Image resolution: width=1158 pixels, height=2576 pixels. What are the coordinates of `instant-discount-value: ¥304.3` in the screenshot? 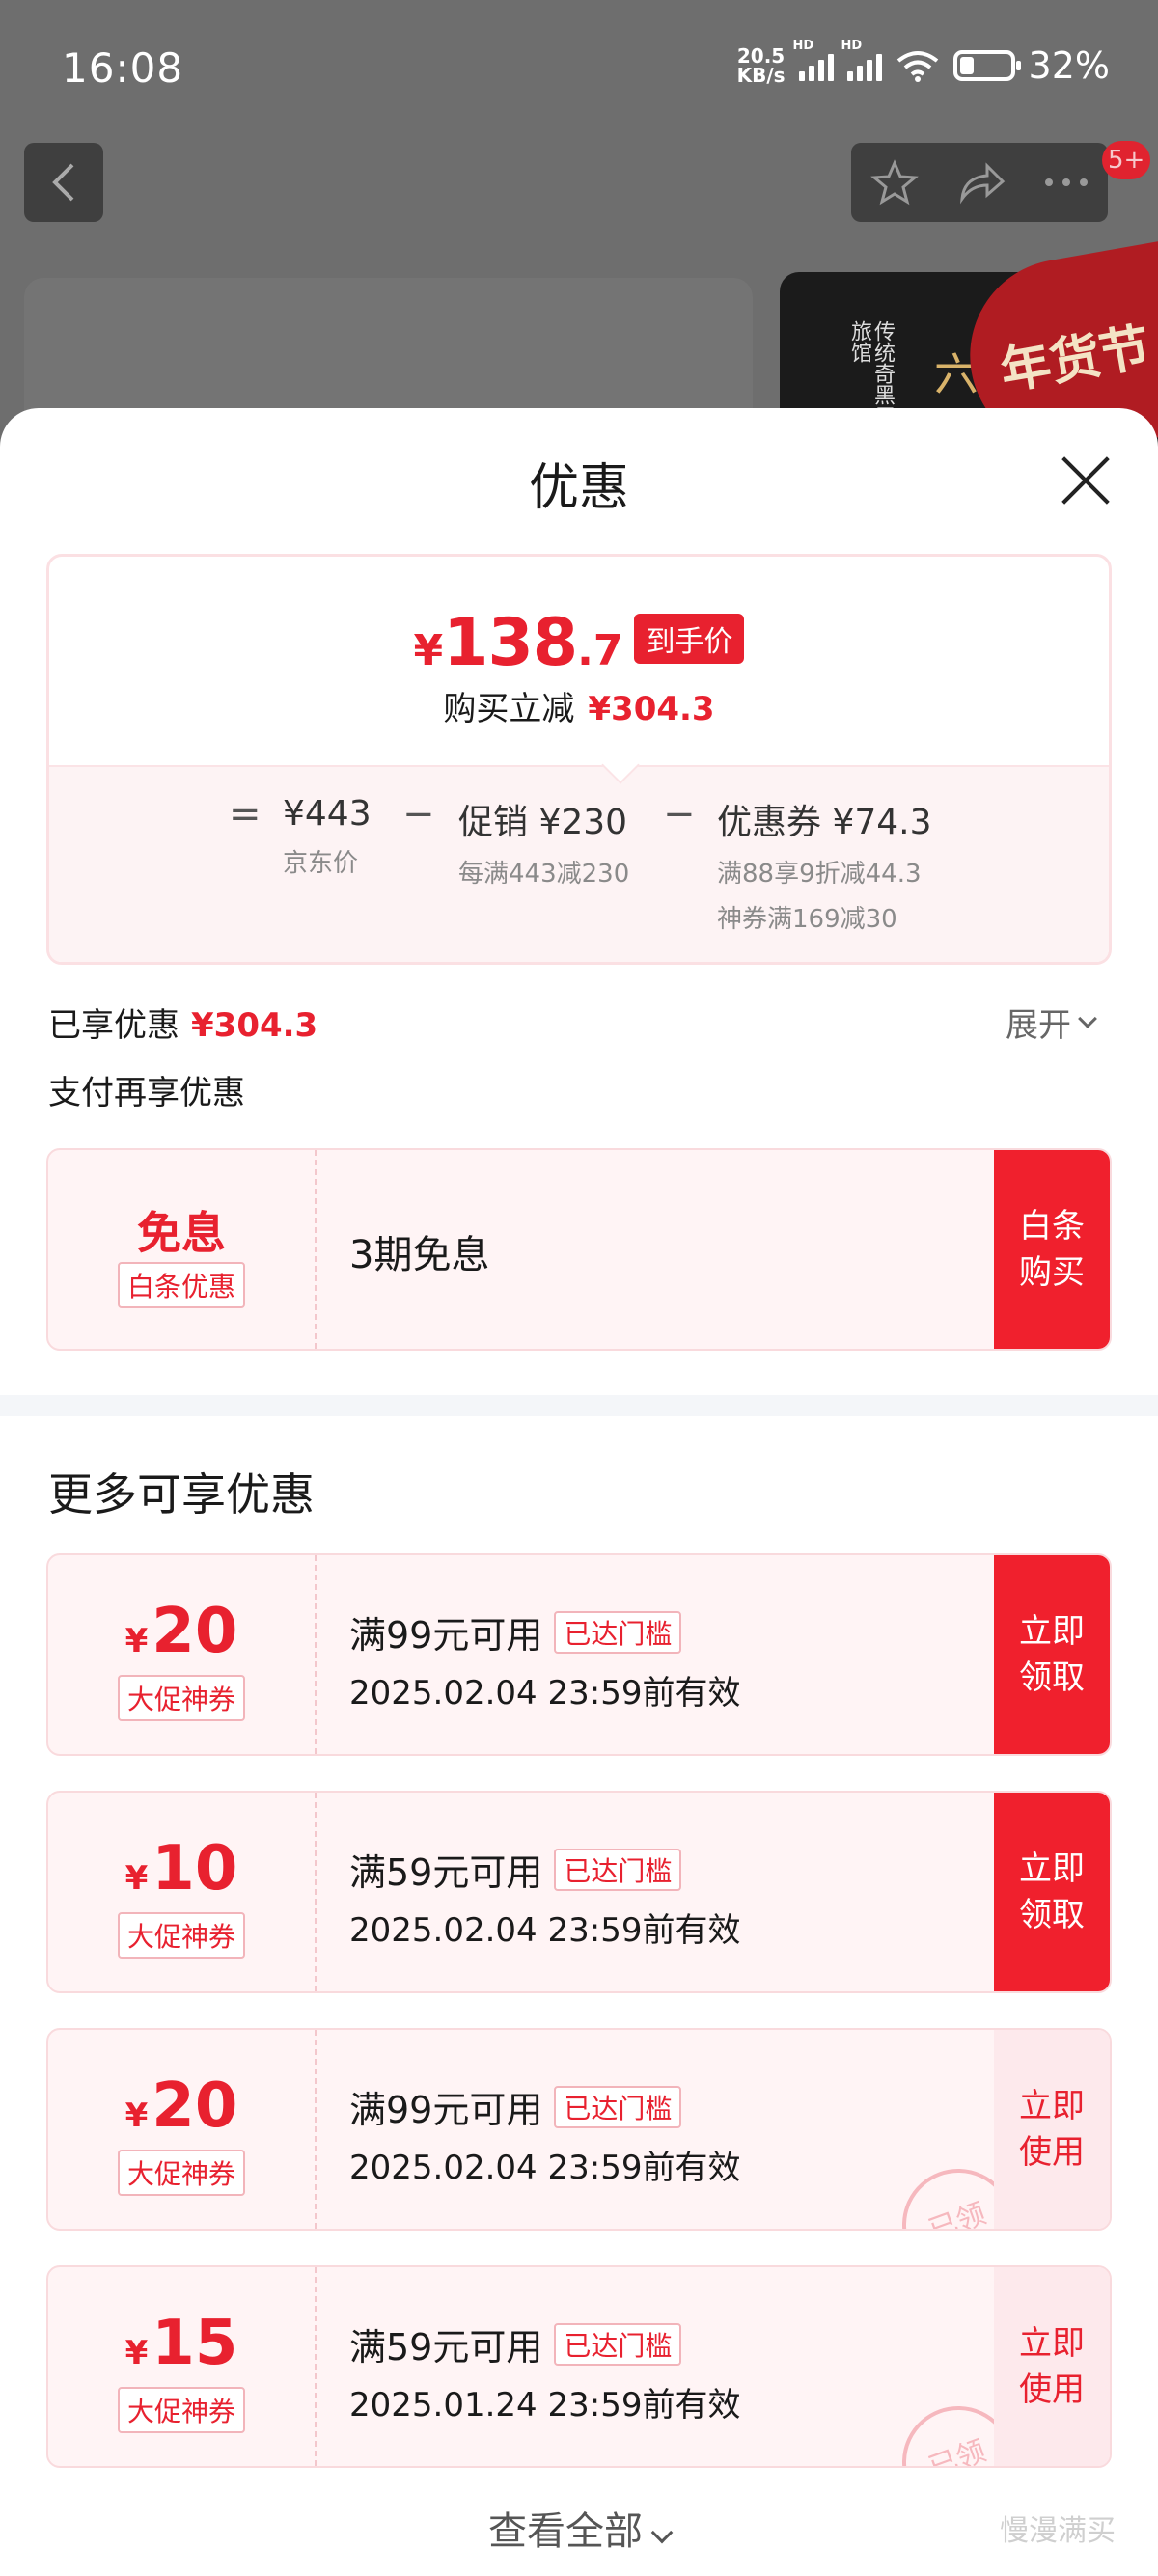 It's located at (651, 709).